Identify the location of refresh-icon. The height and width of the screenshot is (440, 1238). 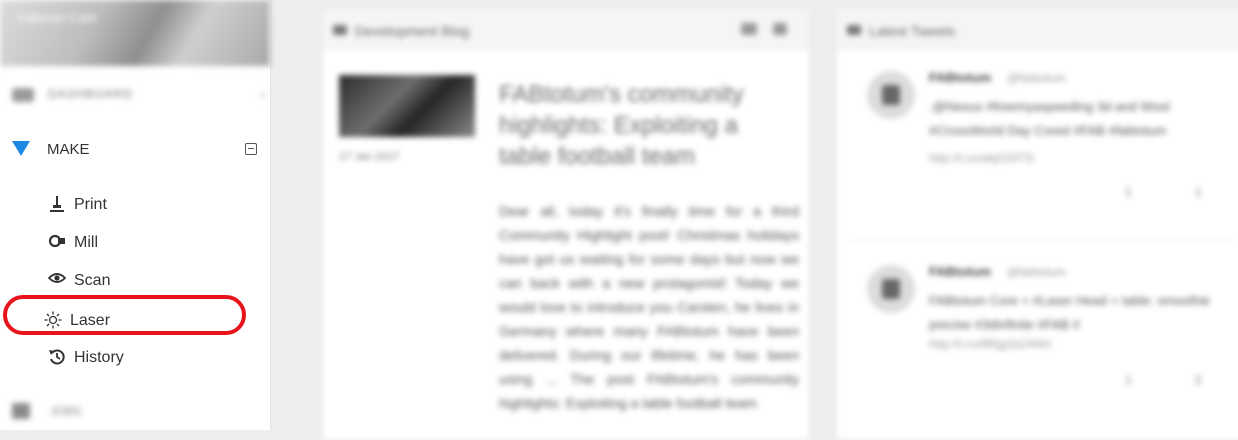
(749, 29).